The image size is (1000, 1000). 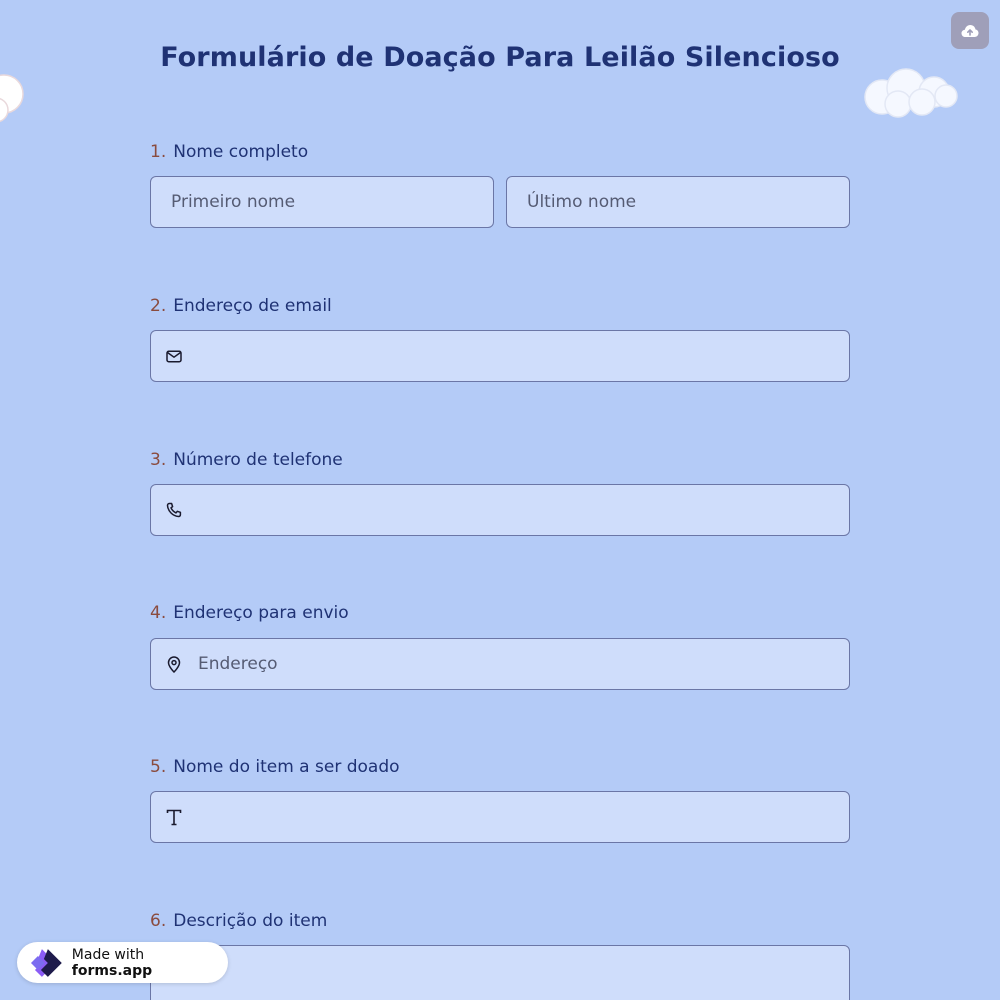 I want to click on question-2-label: 2. Endereço de email, so click(x=241, y=306).